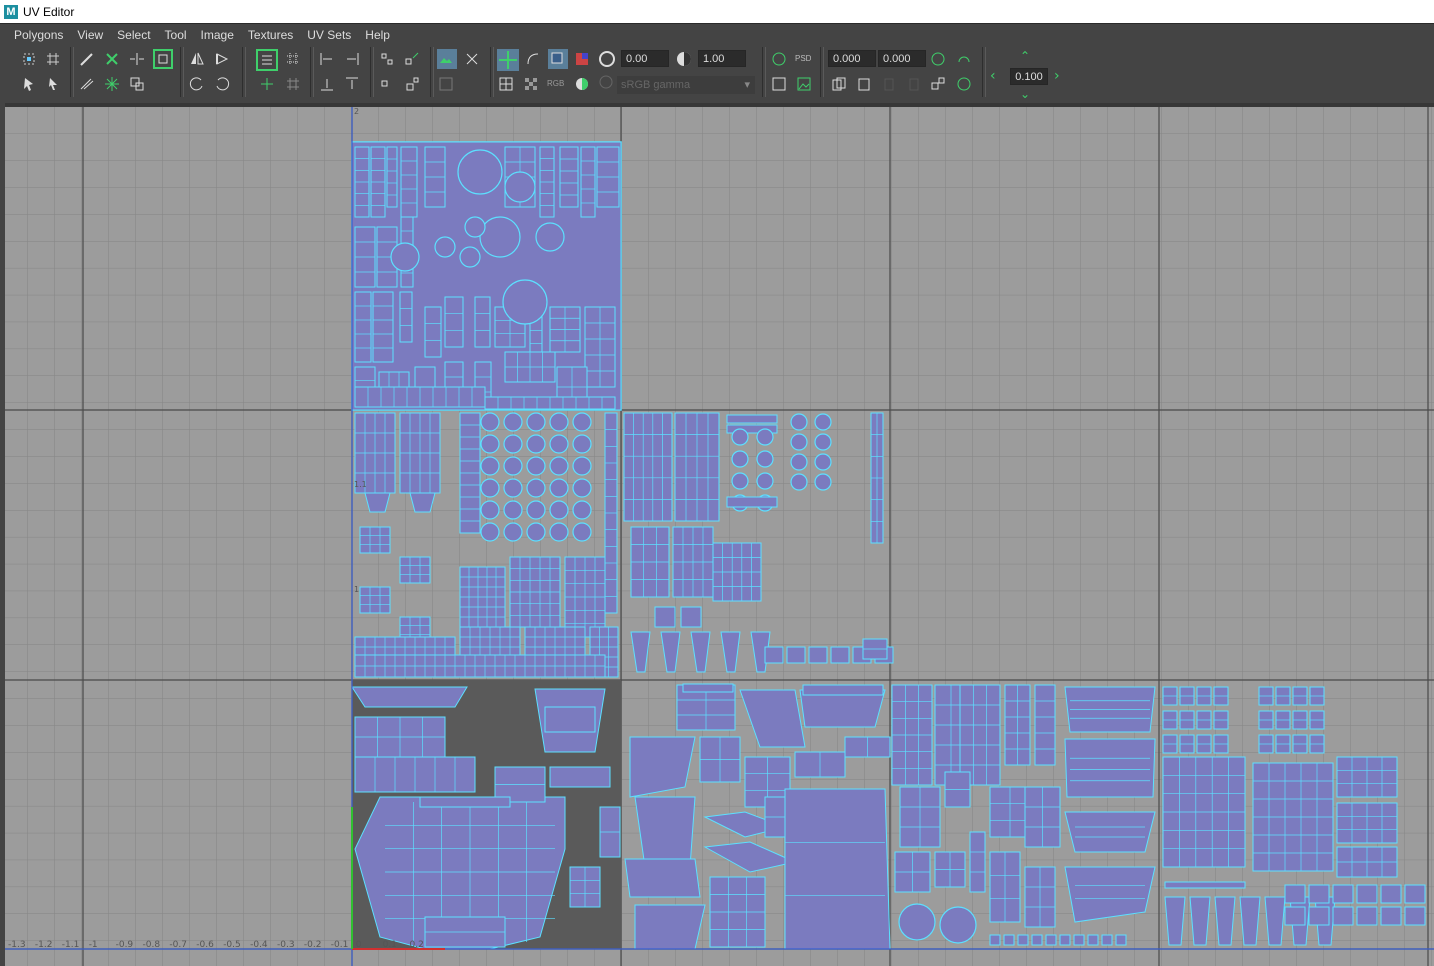 The image size is (1434, 966). I want to click on snapshot-icon, so click(779, 84).